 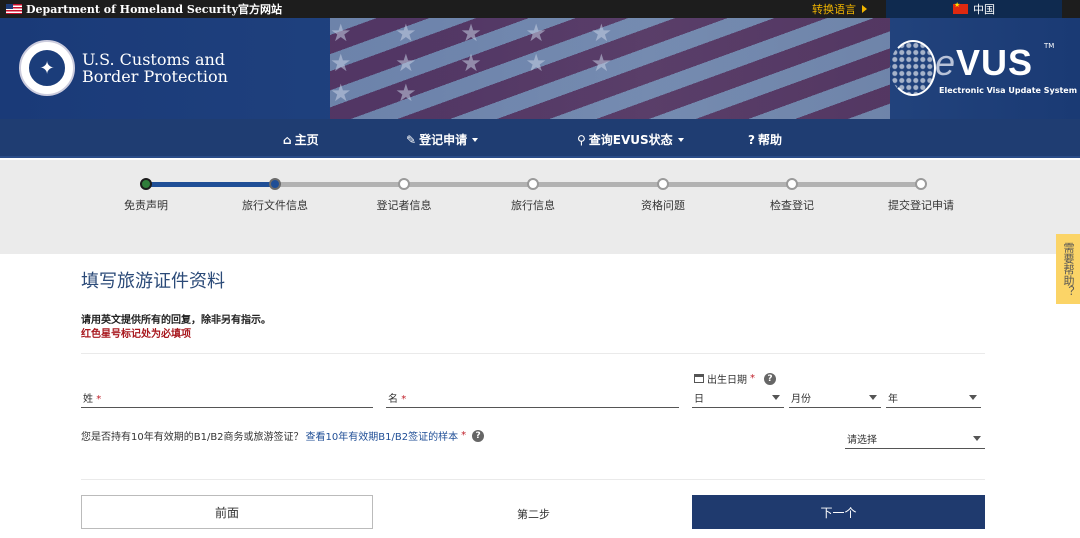 What do you see at coordinates (88, 399) in the screenshot?
I see `surname-label-text: 姓` at bounding box center [88, 399].